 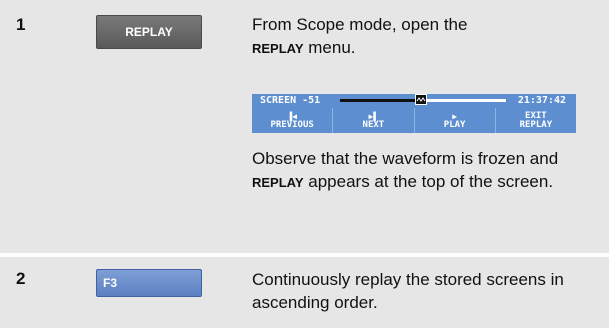 I want to click on replay-keyword: REPLAY, so click(x=278, y=48).